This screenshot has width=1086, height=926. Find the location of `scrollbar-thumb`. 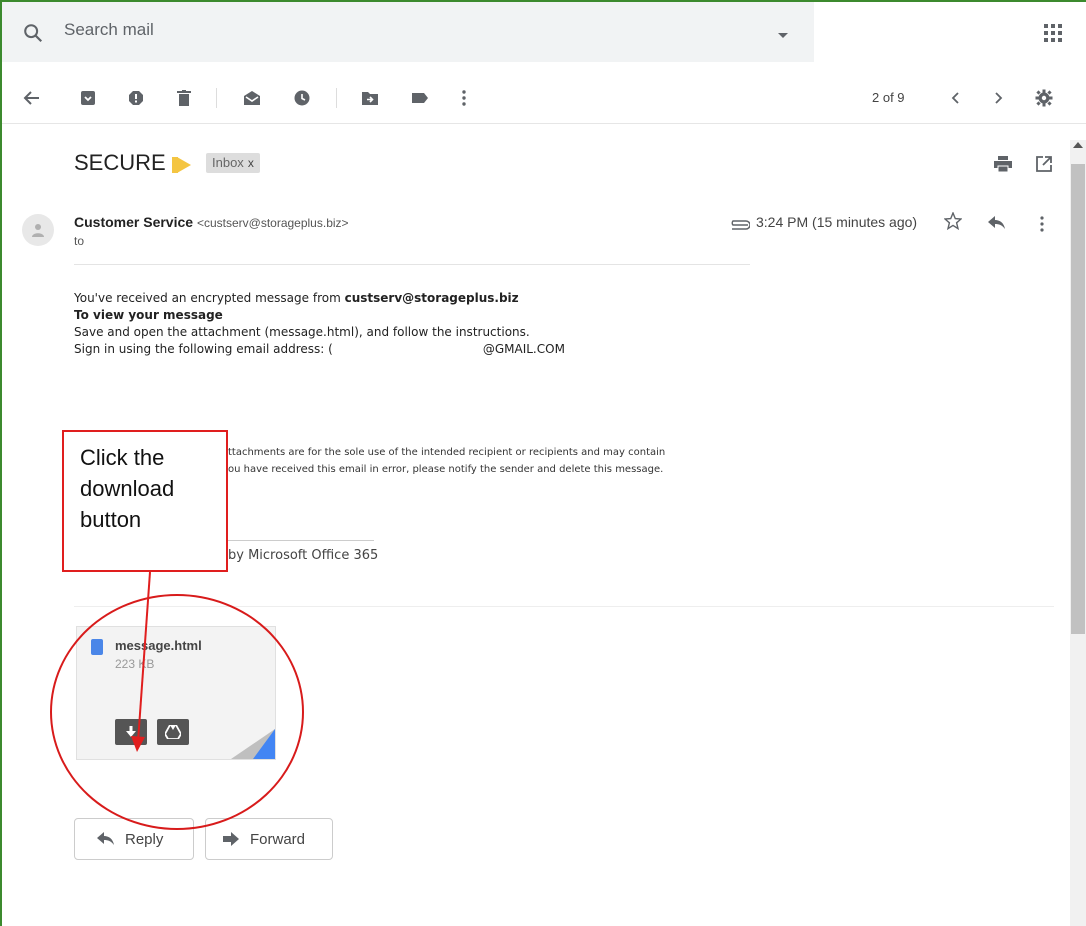

scrollbar-thumb is located at coordinates (1078, 399).